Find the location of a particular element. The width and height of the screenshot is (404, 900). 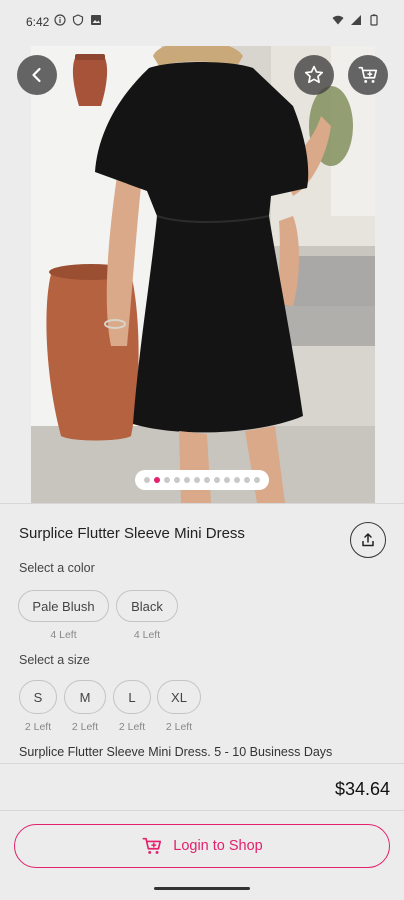

share-icon is located at coordinates (368, 540).